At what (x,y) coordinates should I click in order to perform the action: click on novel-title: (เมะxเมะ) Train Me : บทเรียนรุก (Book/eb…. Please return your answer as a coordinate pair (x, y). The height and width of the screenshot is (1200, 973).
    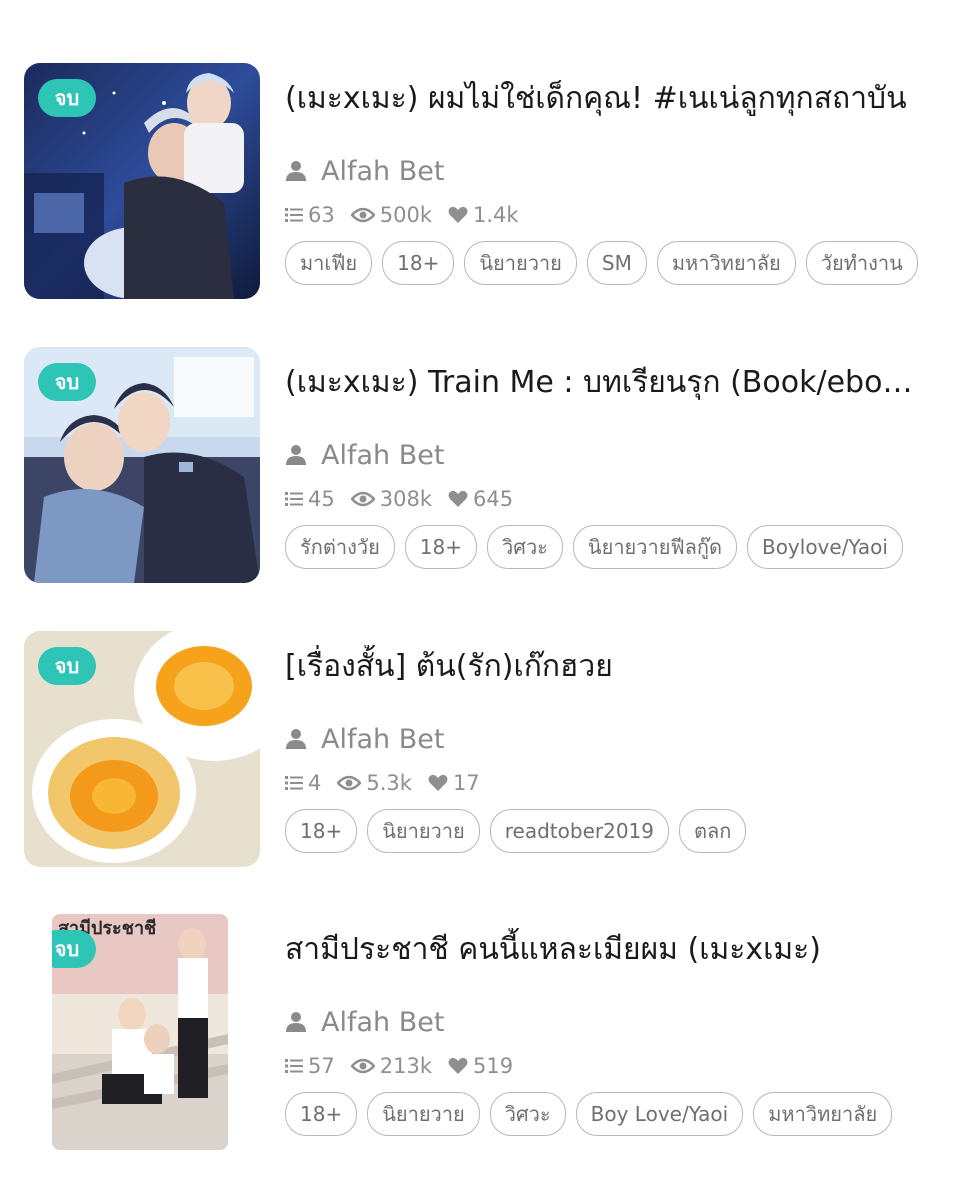
    Looking at the image, I should click on (605, 383).